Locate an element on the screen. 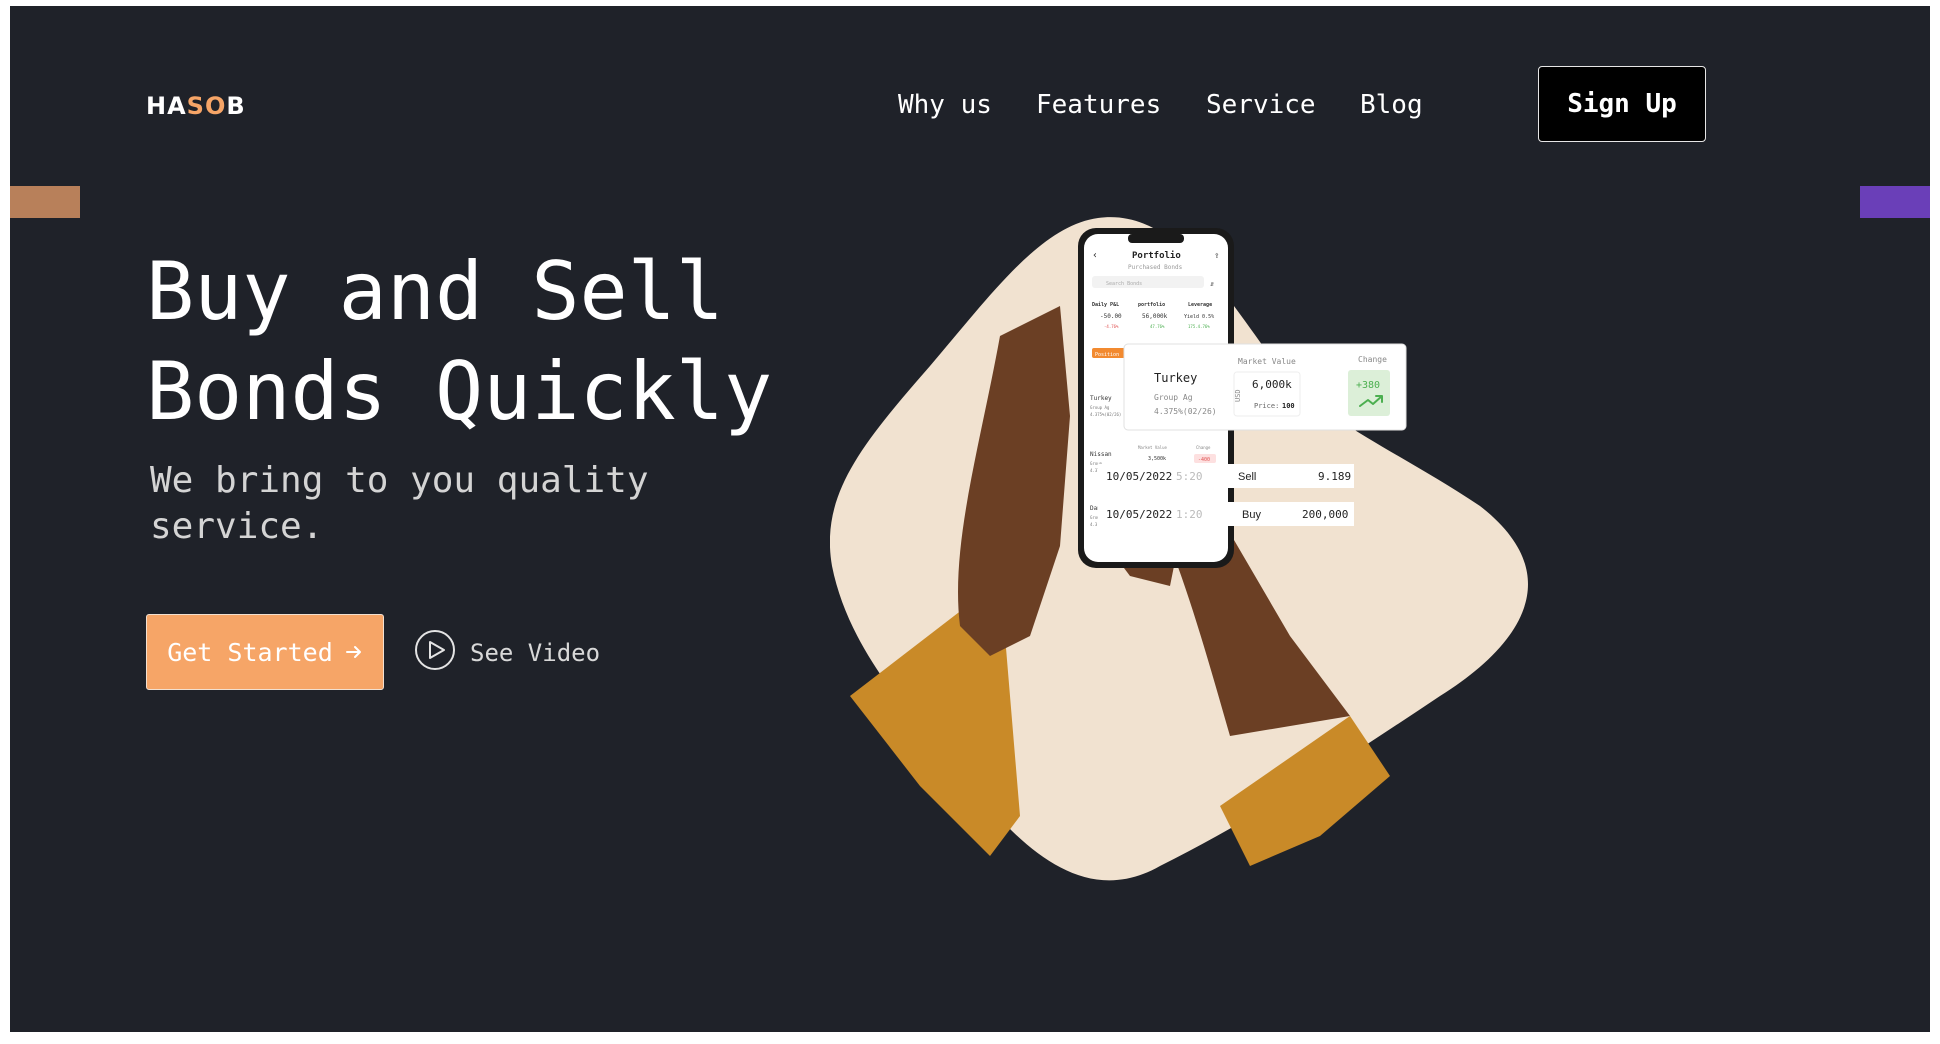 The width and height of the screenshot is (1940, 1044). nav-features: Features is located at coordinates (1098, 105).